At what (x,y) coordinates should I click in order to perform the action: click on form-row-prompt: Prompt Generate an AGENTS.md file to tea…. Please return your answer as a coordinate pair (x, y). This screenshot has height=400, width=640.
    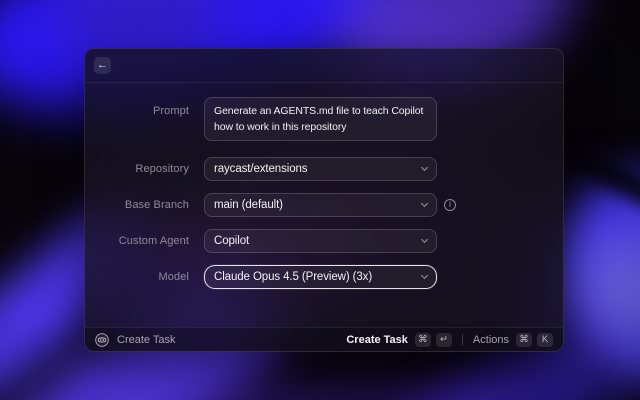
    Looking at the image, I should click on (324, 119).